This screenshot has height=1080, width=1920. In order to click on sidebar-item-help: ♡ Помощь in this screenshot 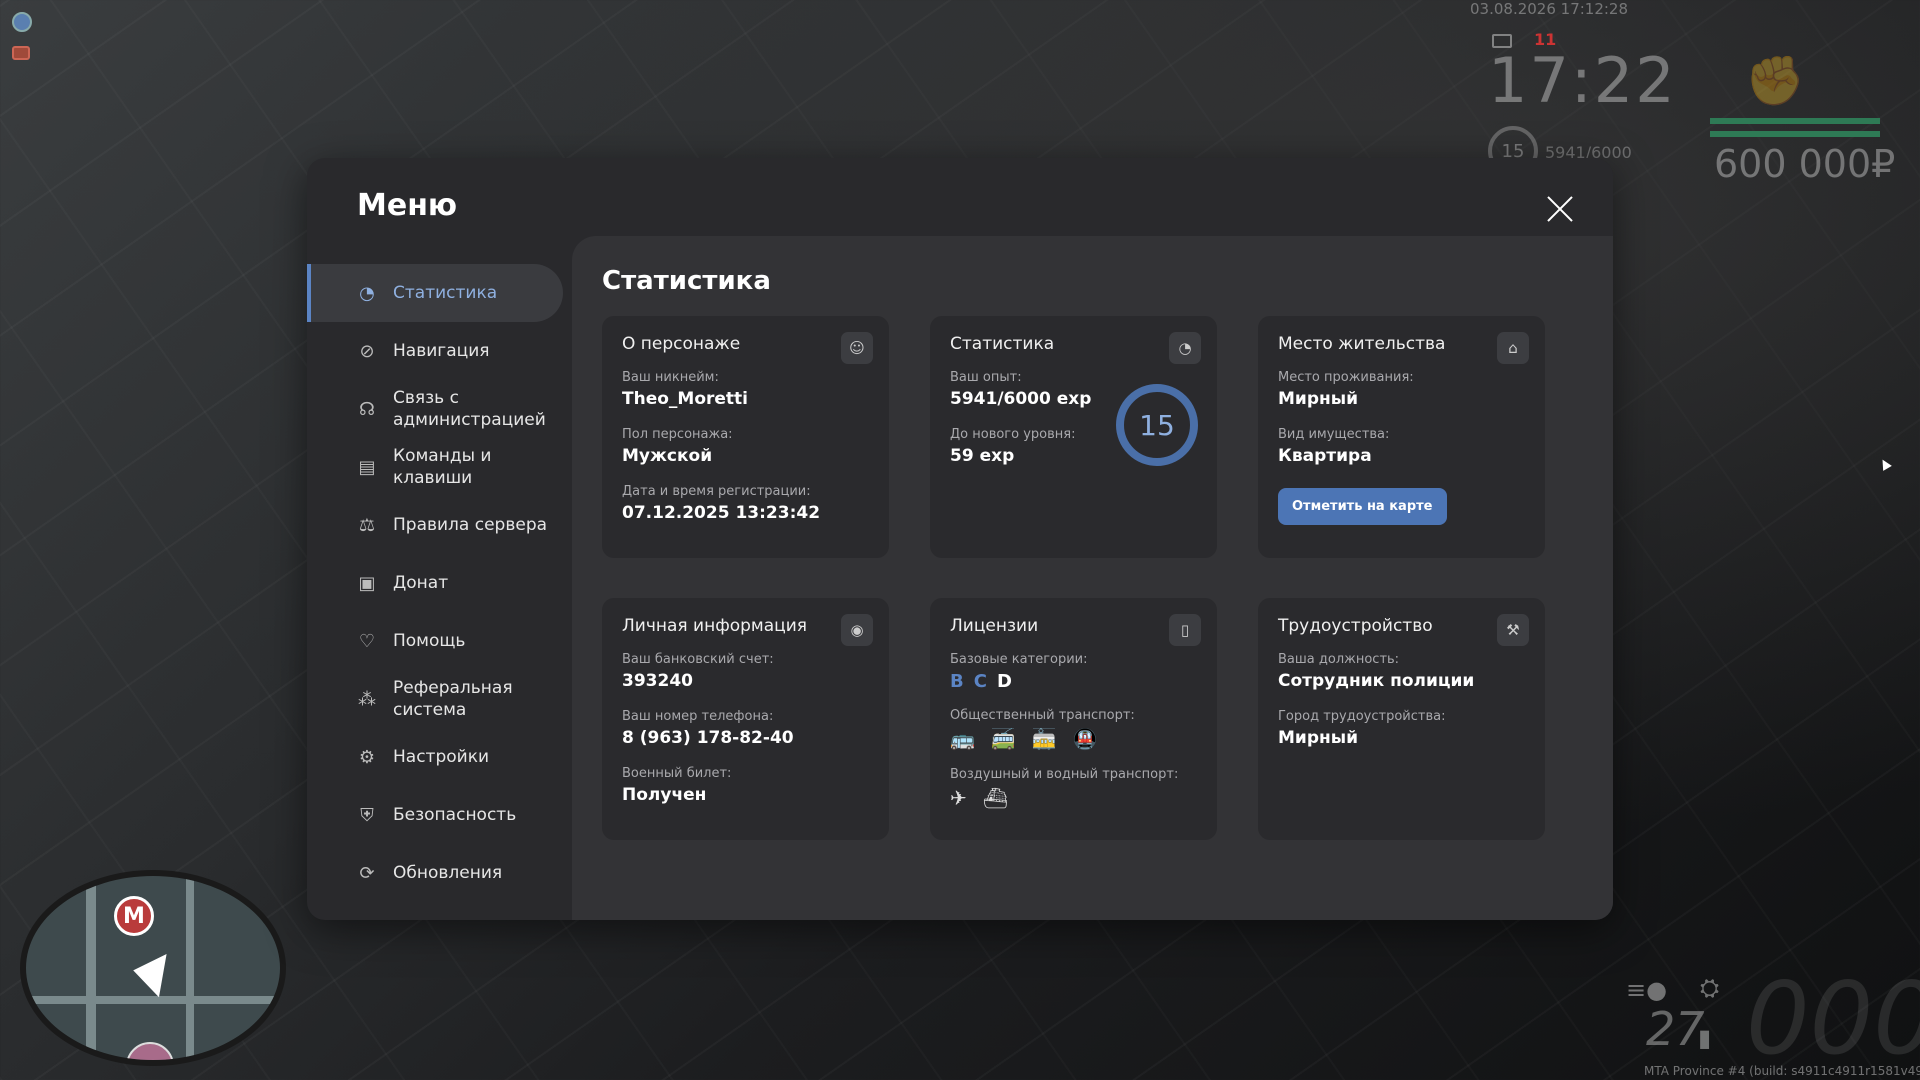, I will do `click(435, 641)`.